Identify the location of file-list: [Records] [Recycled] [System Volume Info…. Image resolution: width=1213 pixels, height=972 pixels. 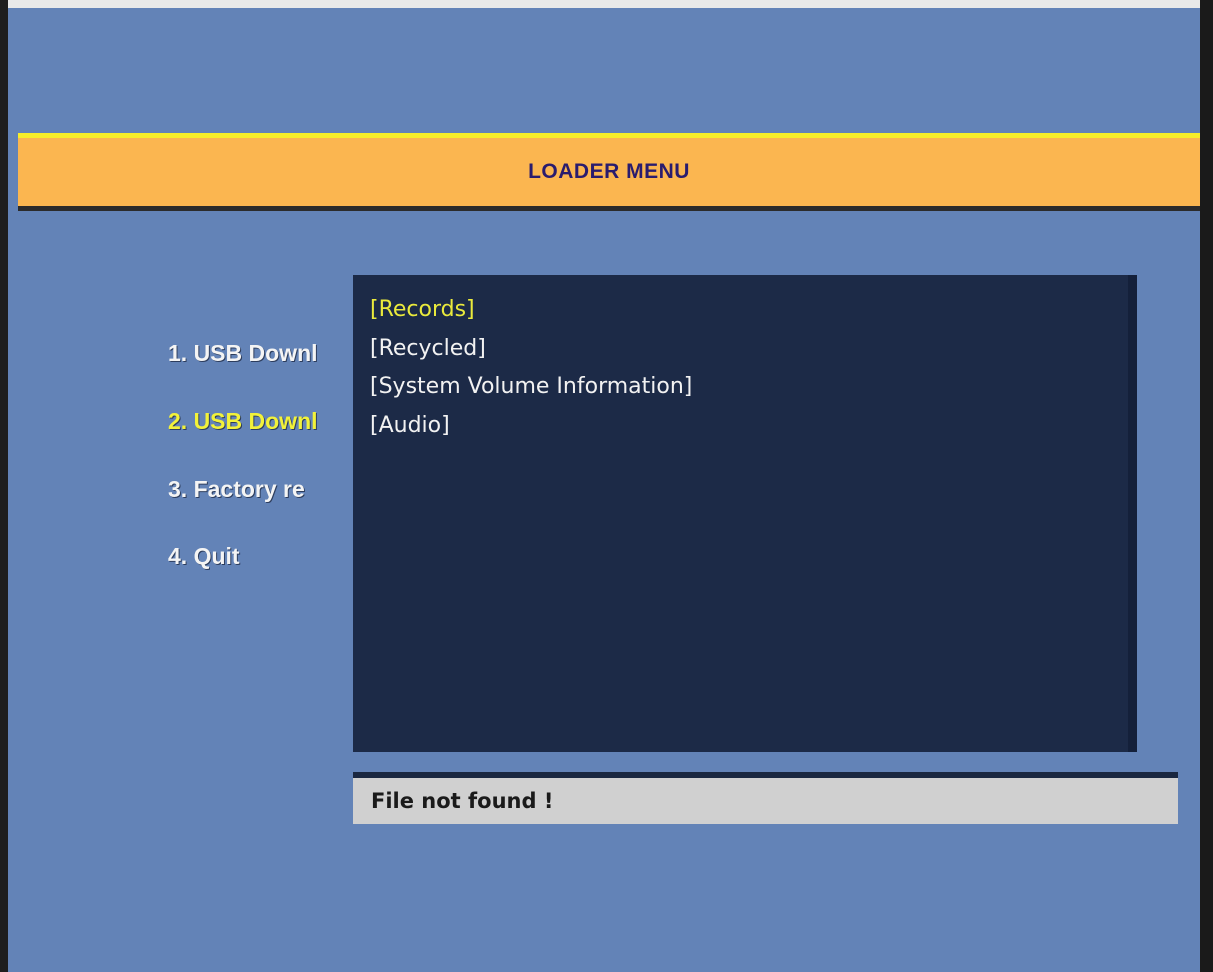
(531, 368).